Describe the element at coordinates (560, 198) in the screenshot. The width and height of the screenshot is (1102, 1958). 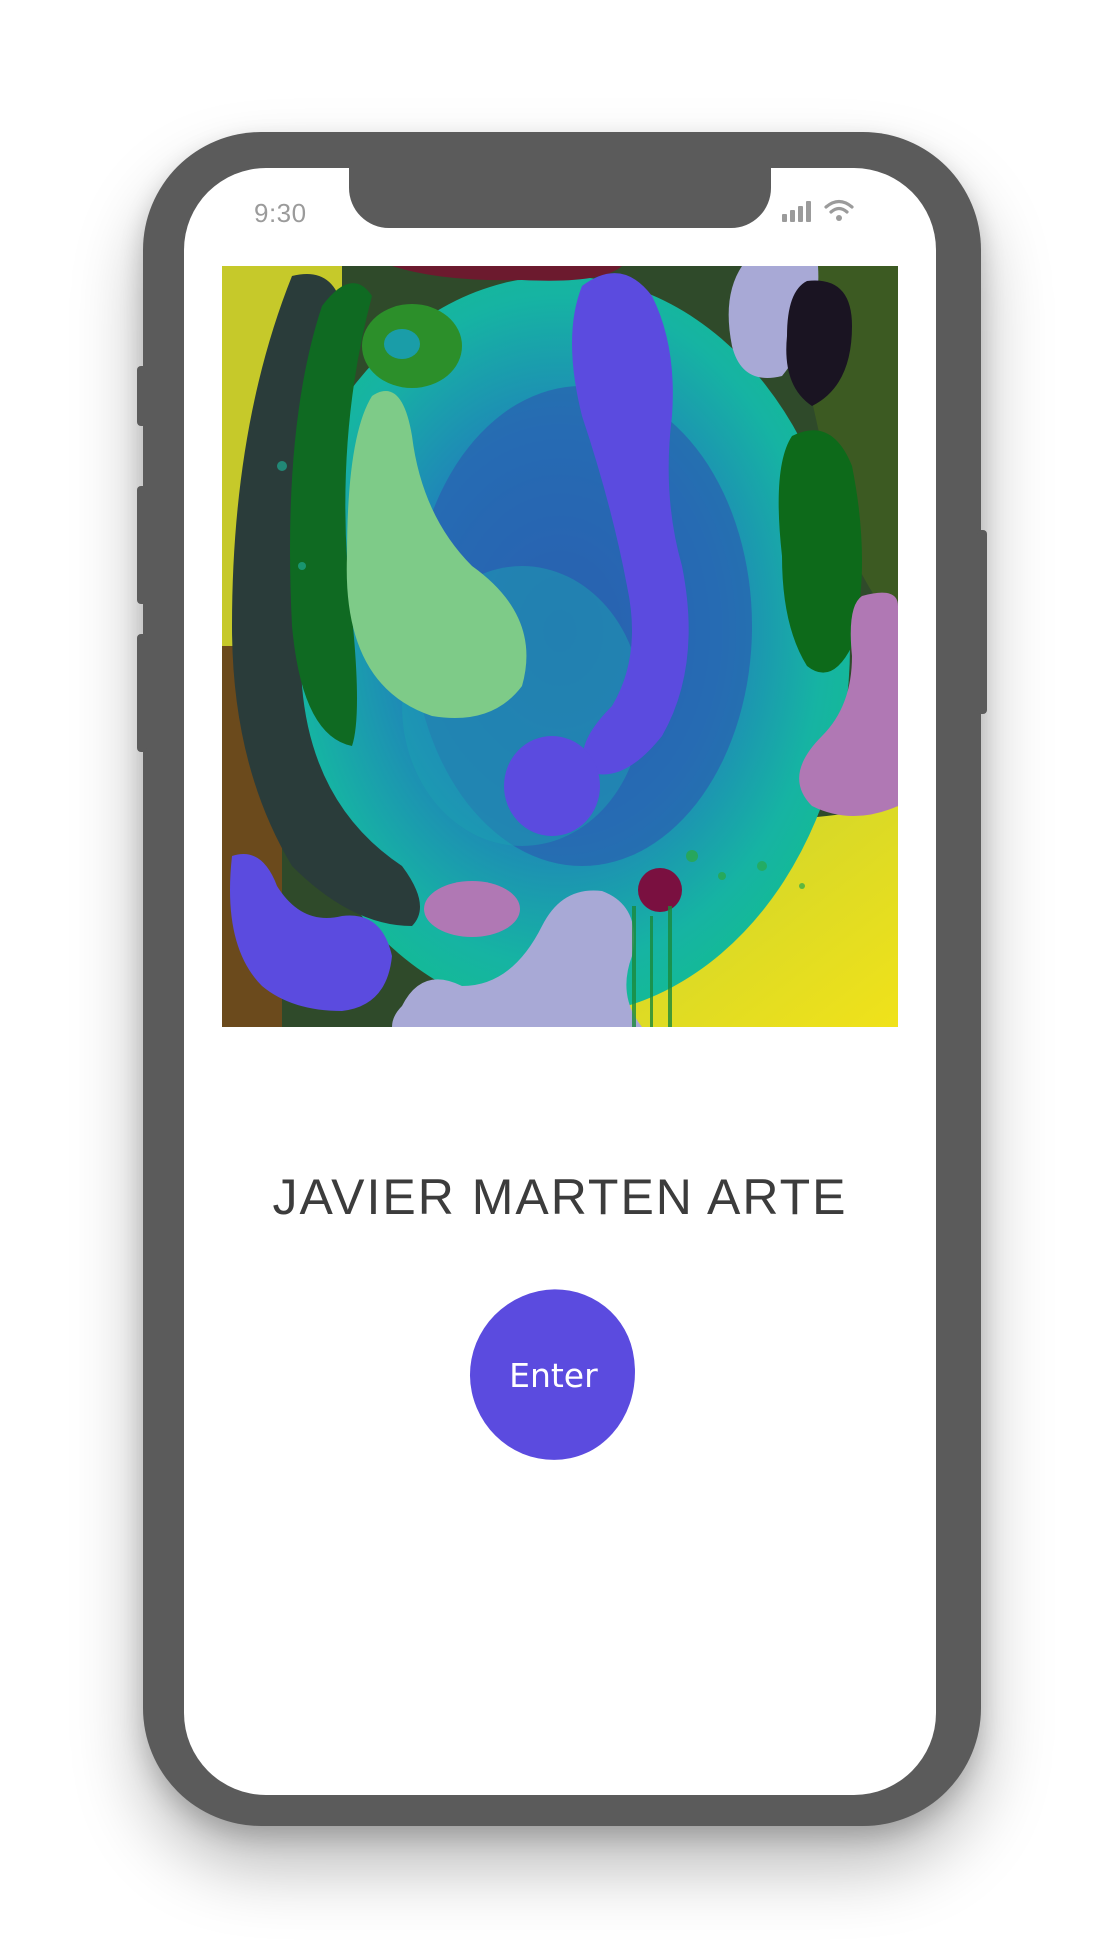
I see `phone-notch` at that location.